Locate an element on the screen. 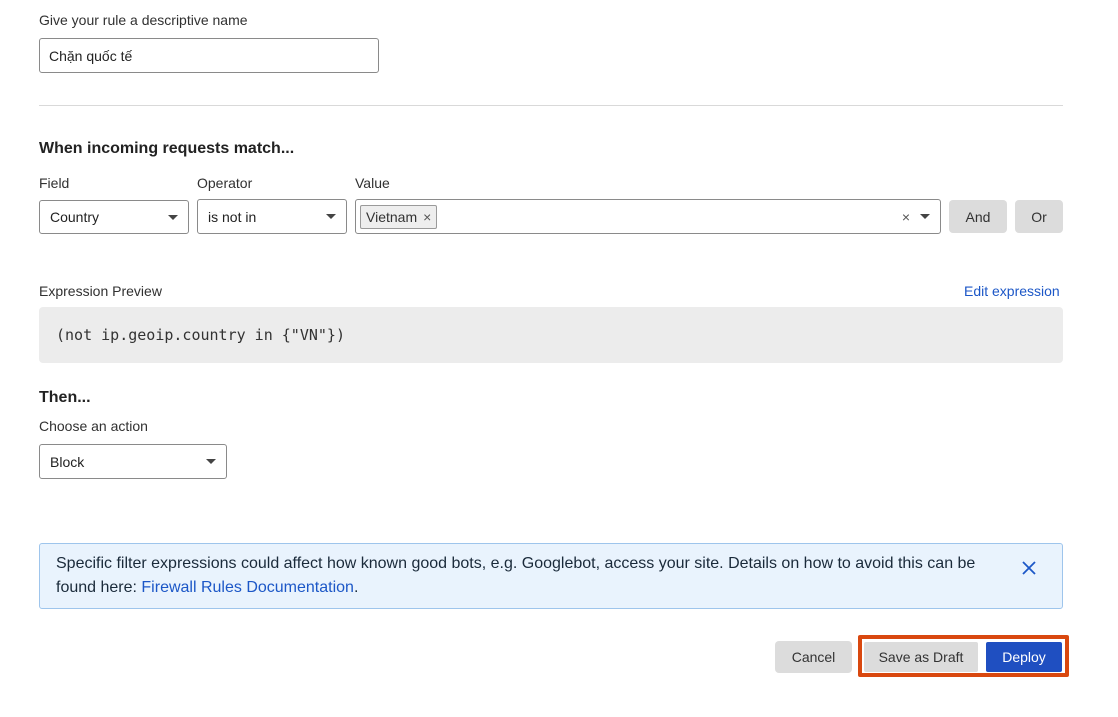 This screenshot has width=1118, height=717. chip-remove-icon: × is located at coordinates (427, 217).